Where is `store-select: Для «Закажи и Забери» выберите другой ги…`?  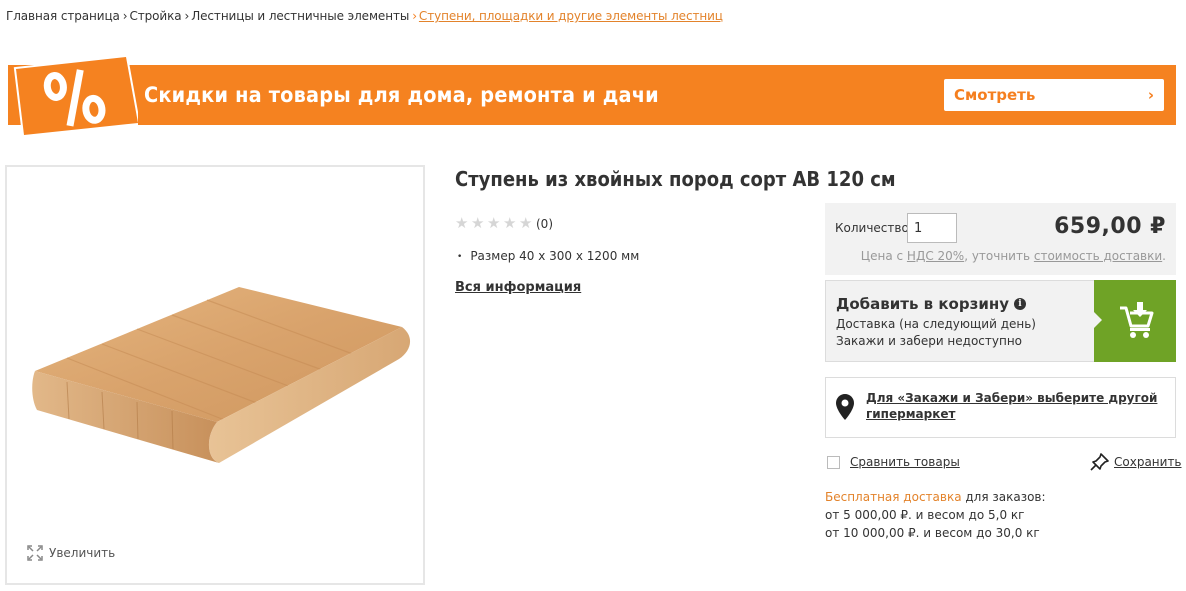 store-select: Для «Закажи и Забери» выберите другой ги… is located at coordinates (1000, 407).